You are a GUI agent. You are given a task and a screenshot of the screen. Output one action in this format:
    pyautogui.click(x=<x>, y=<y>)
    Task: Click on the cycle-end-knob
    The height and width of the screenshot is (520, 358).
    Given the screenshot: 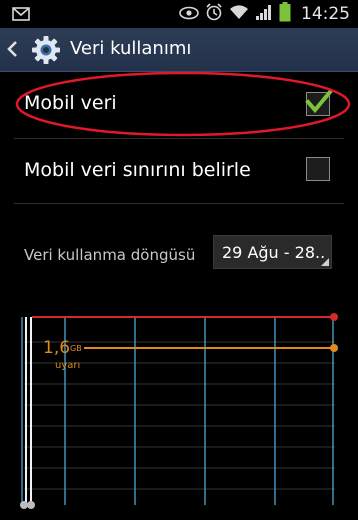 What is the action you would take?
    pyautogui.click(x=31, y=505)
    